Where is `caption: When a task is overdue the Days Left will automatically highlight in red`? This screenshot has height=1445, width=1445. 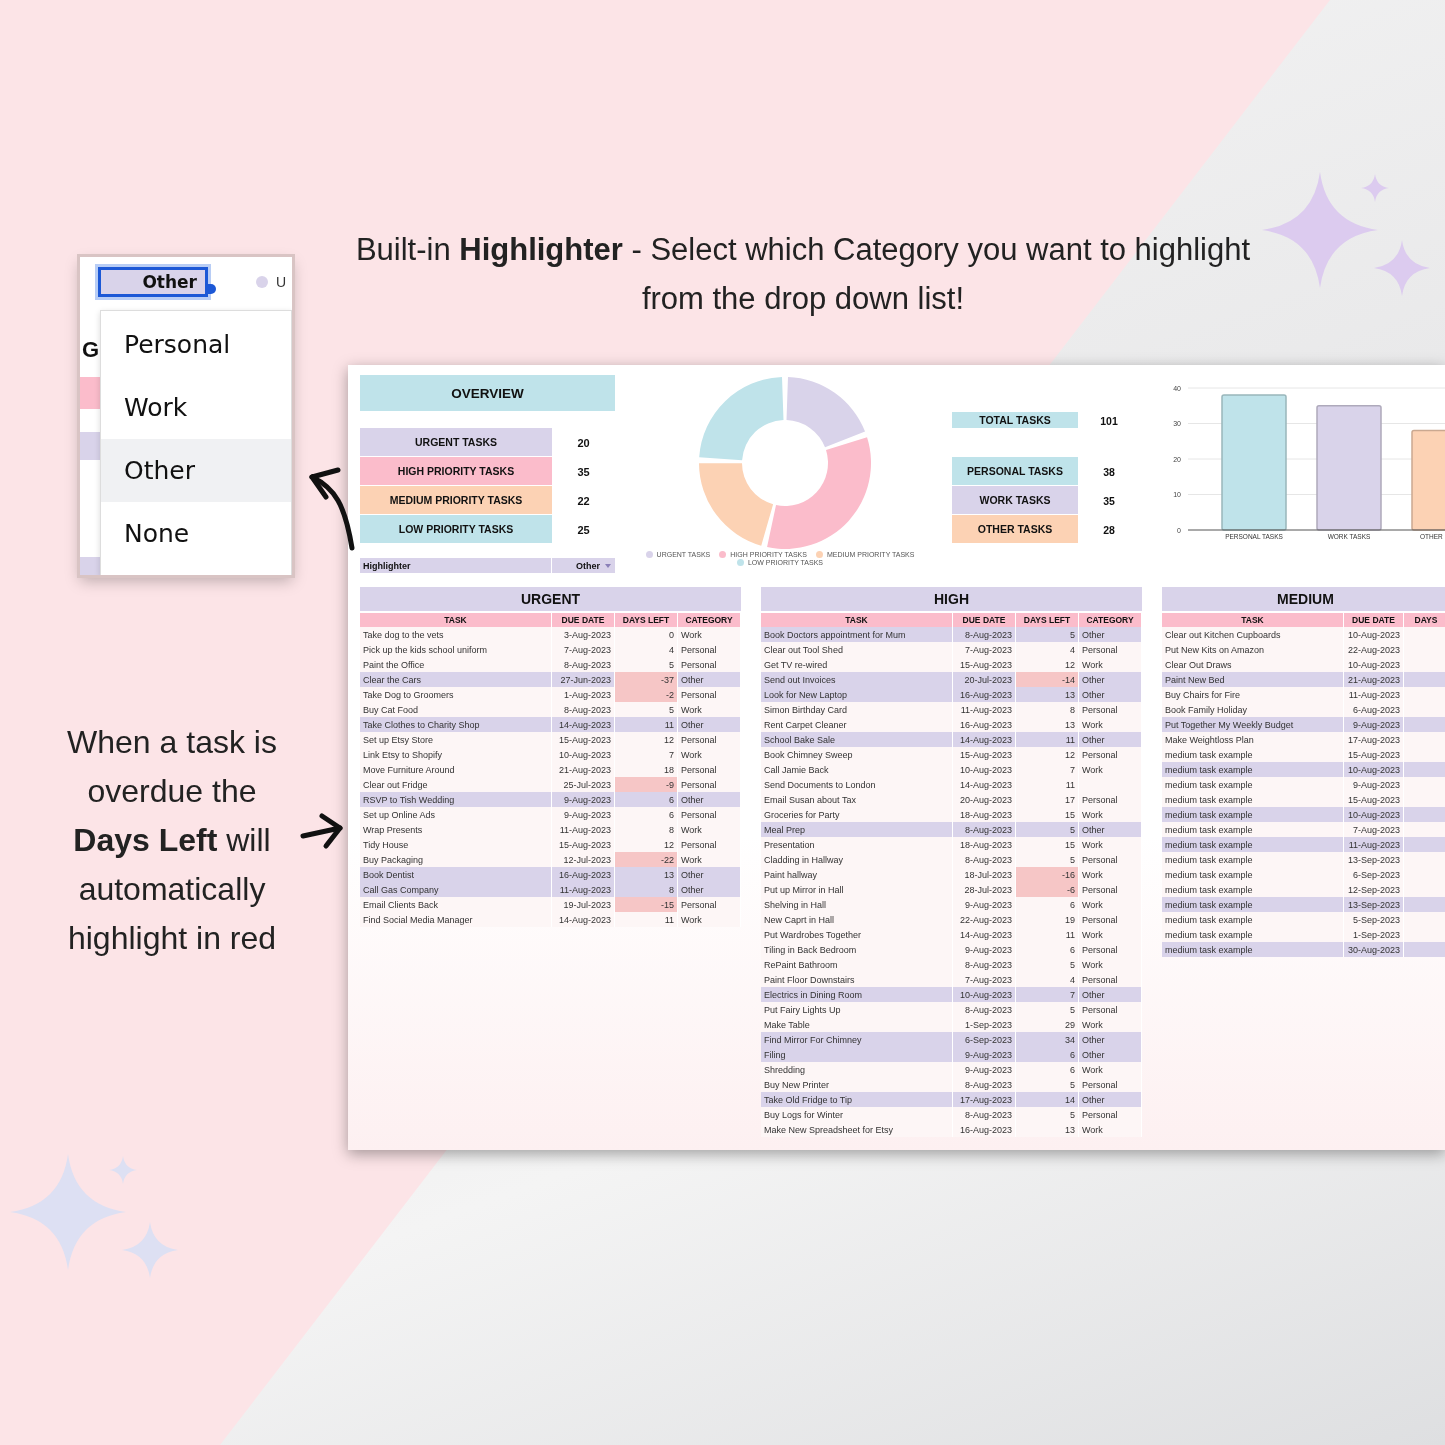 caption: When a task is overdue the Days Left will automatically highlight in red is located at coordinates (172, 840).